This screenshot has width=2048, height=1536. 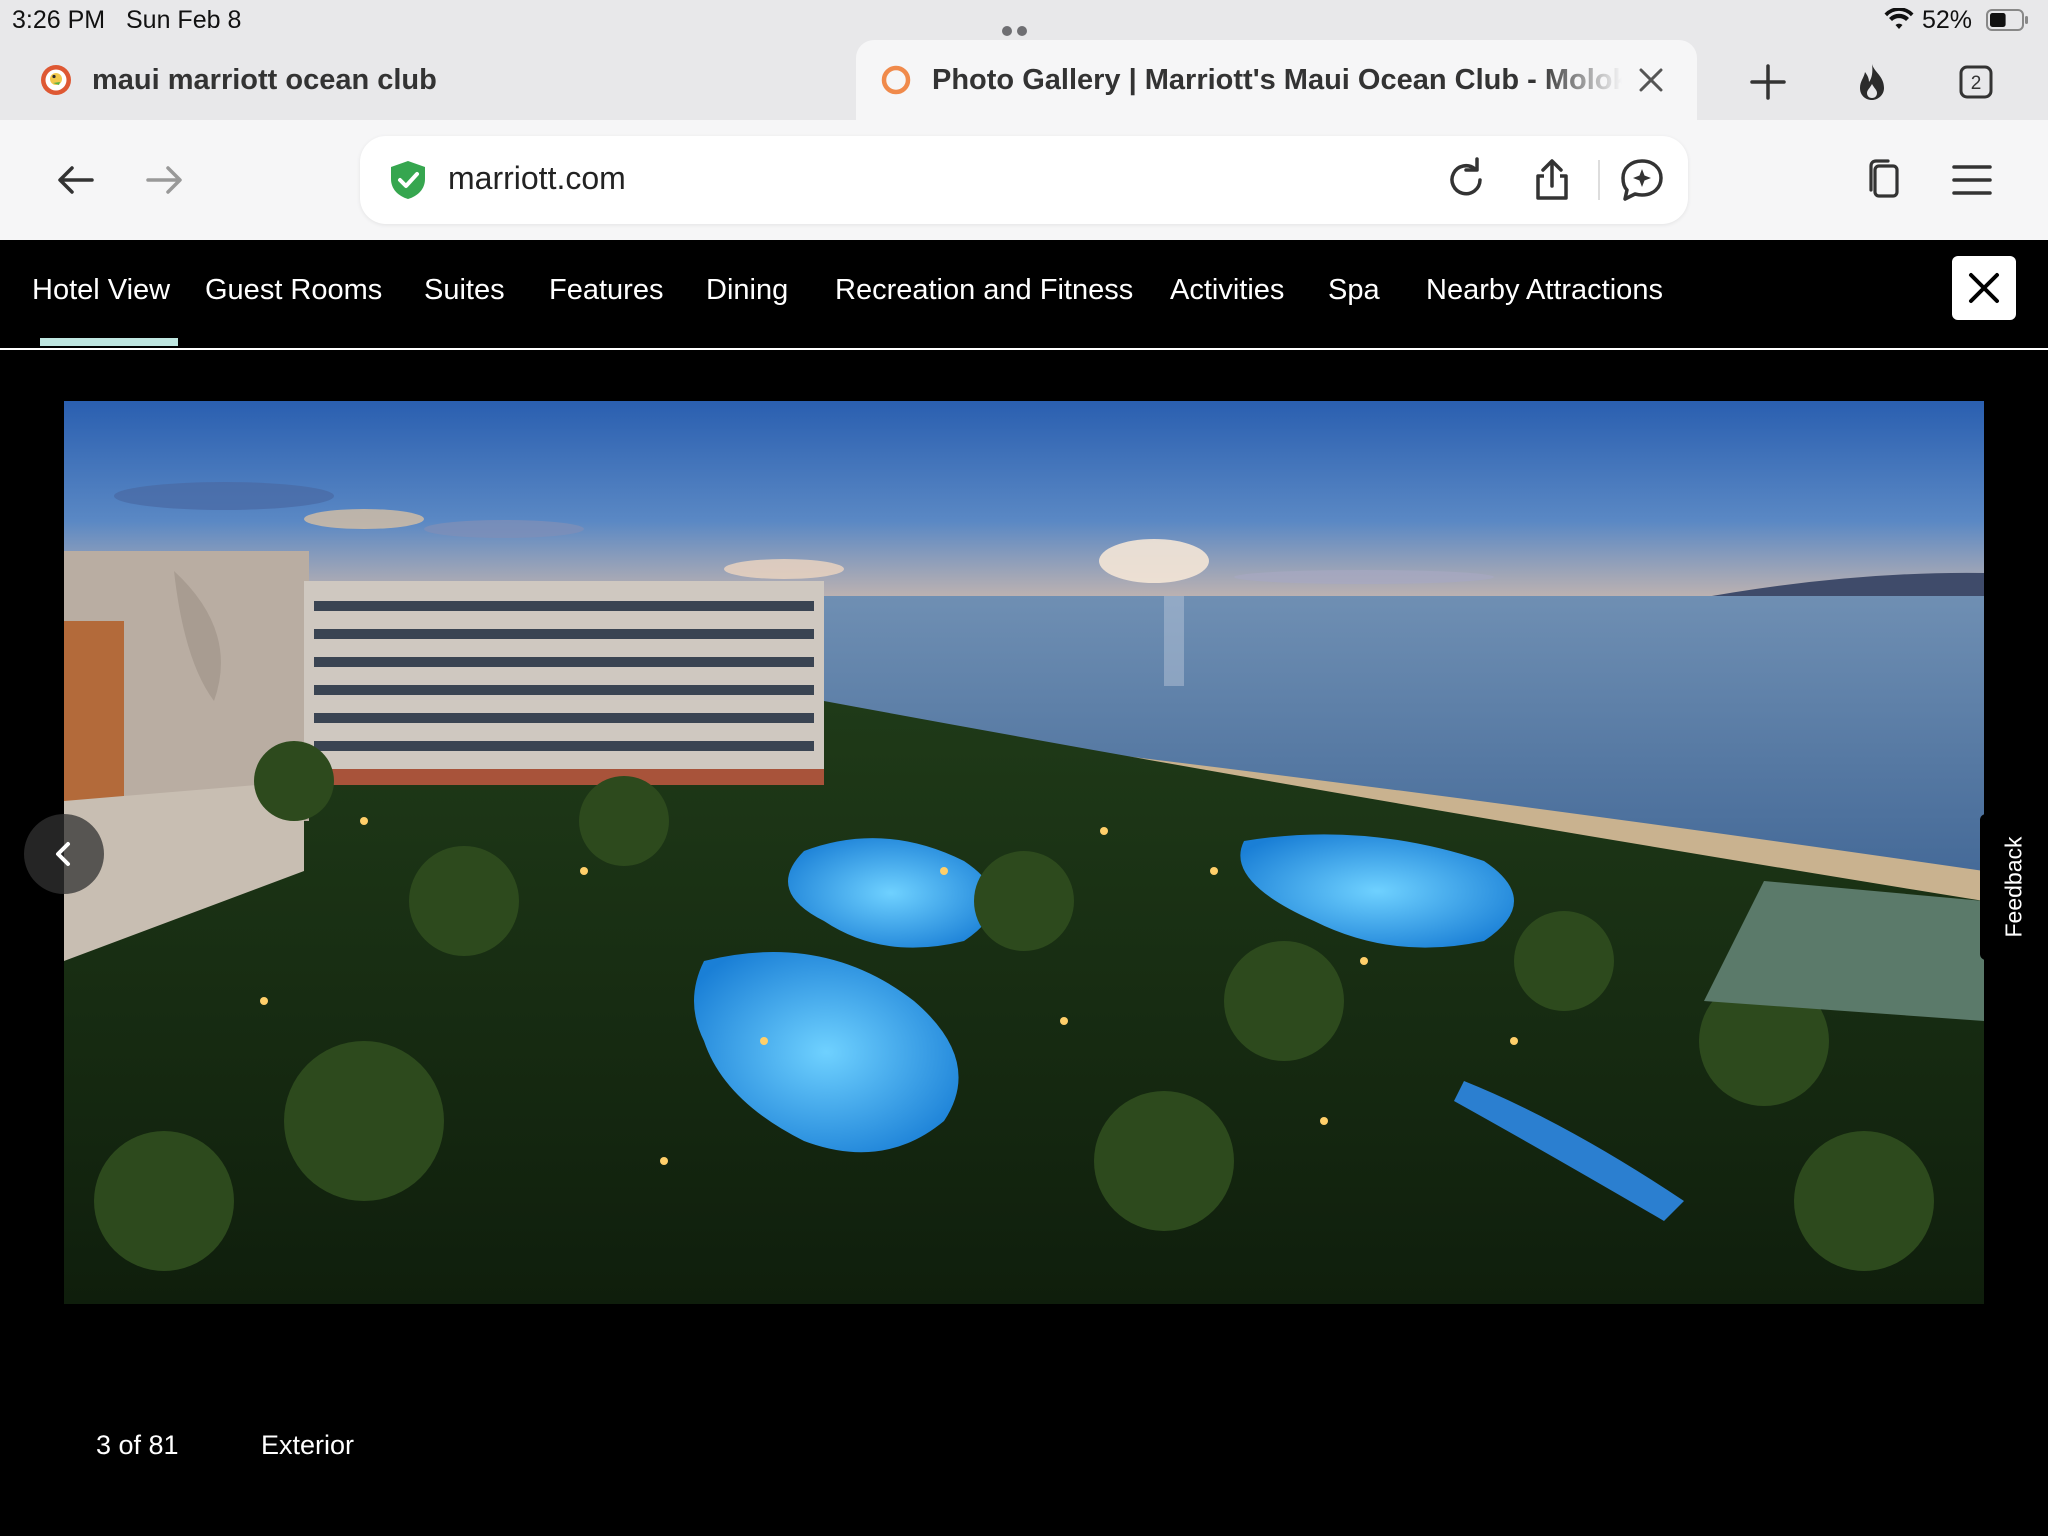 I want to click on close-gallery-button, so click(x=1984, y=288).